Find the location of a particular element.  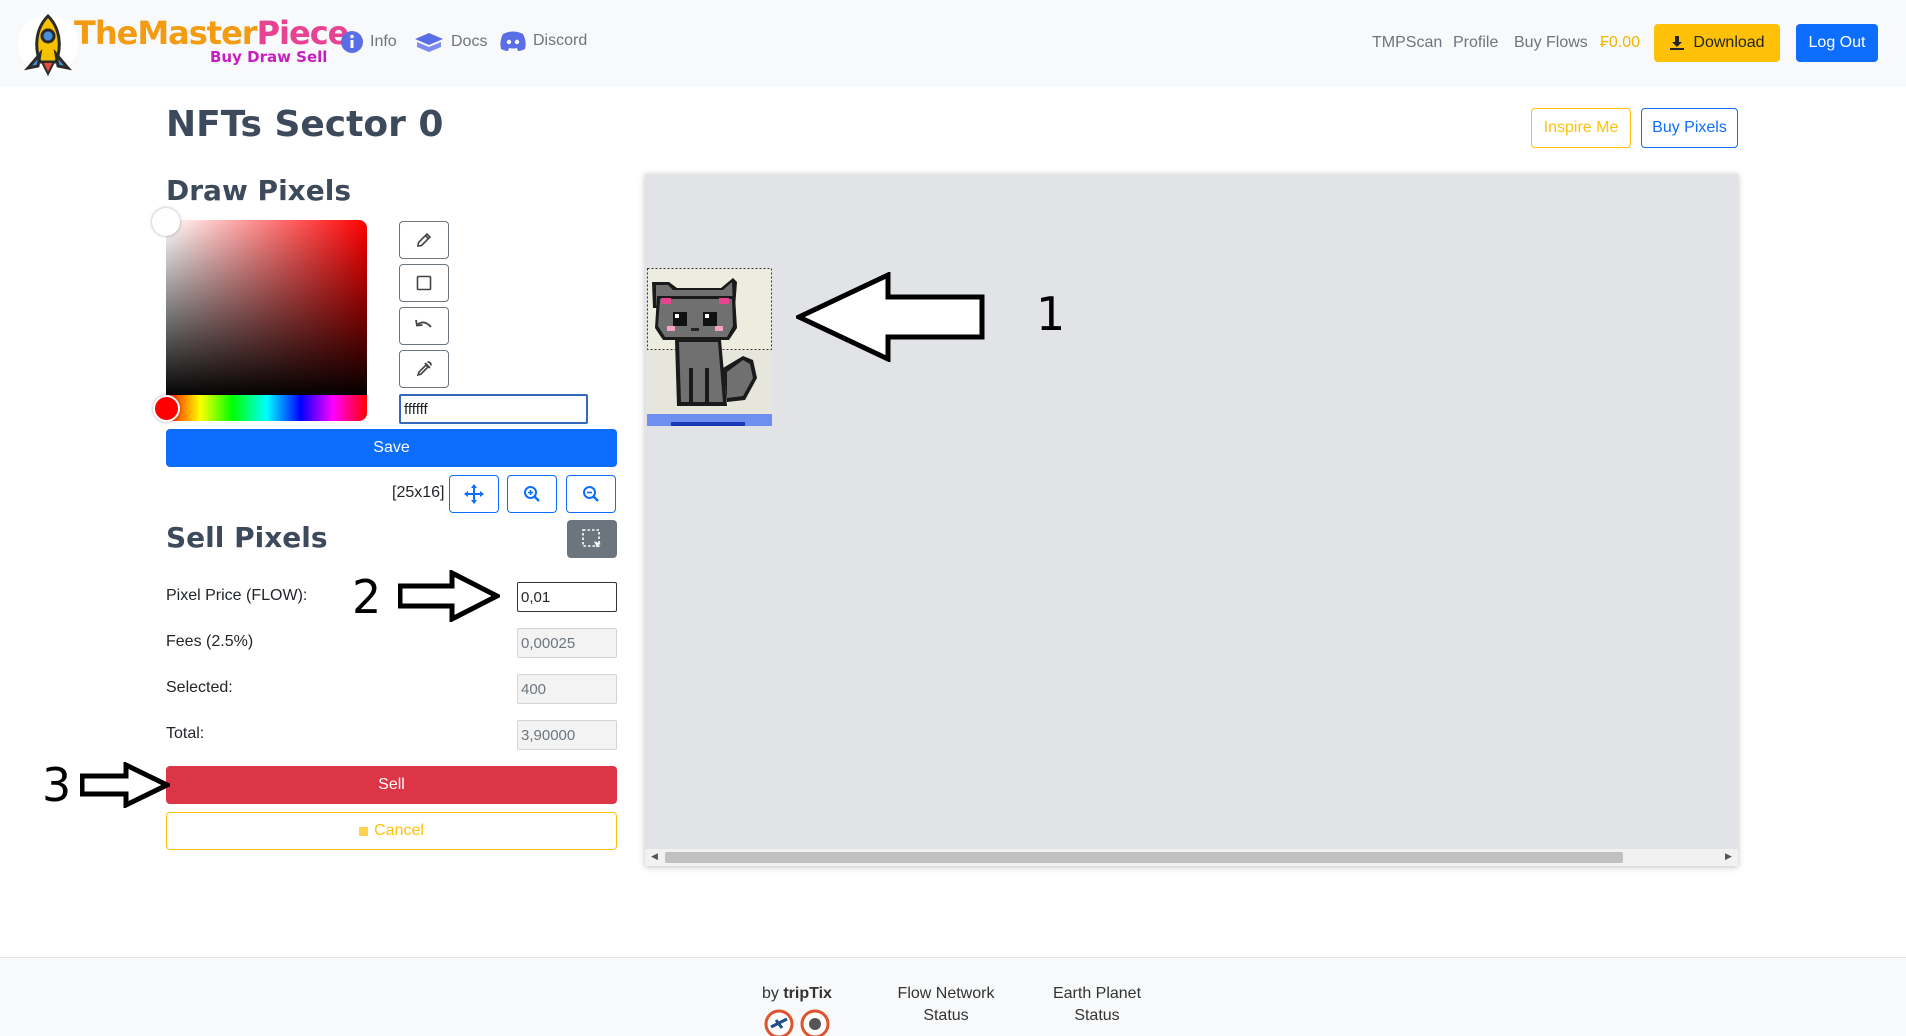

brand-name: TheMasterPiece is located at coordinates (212, 33).